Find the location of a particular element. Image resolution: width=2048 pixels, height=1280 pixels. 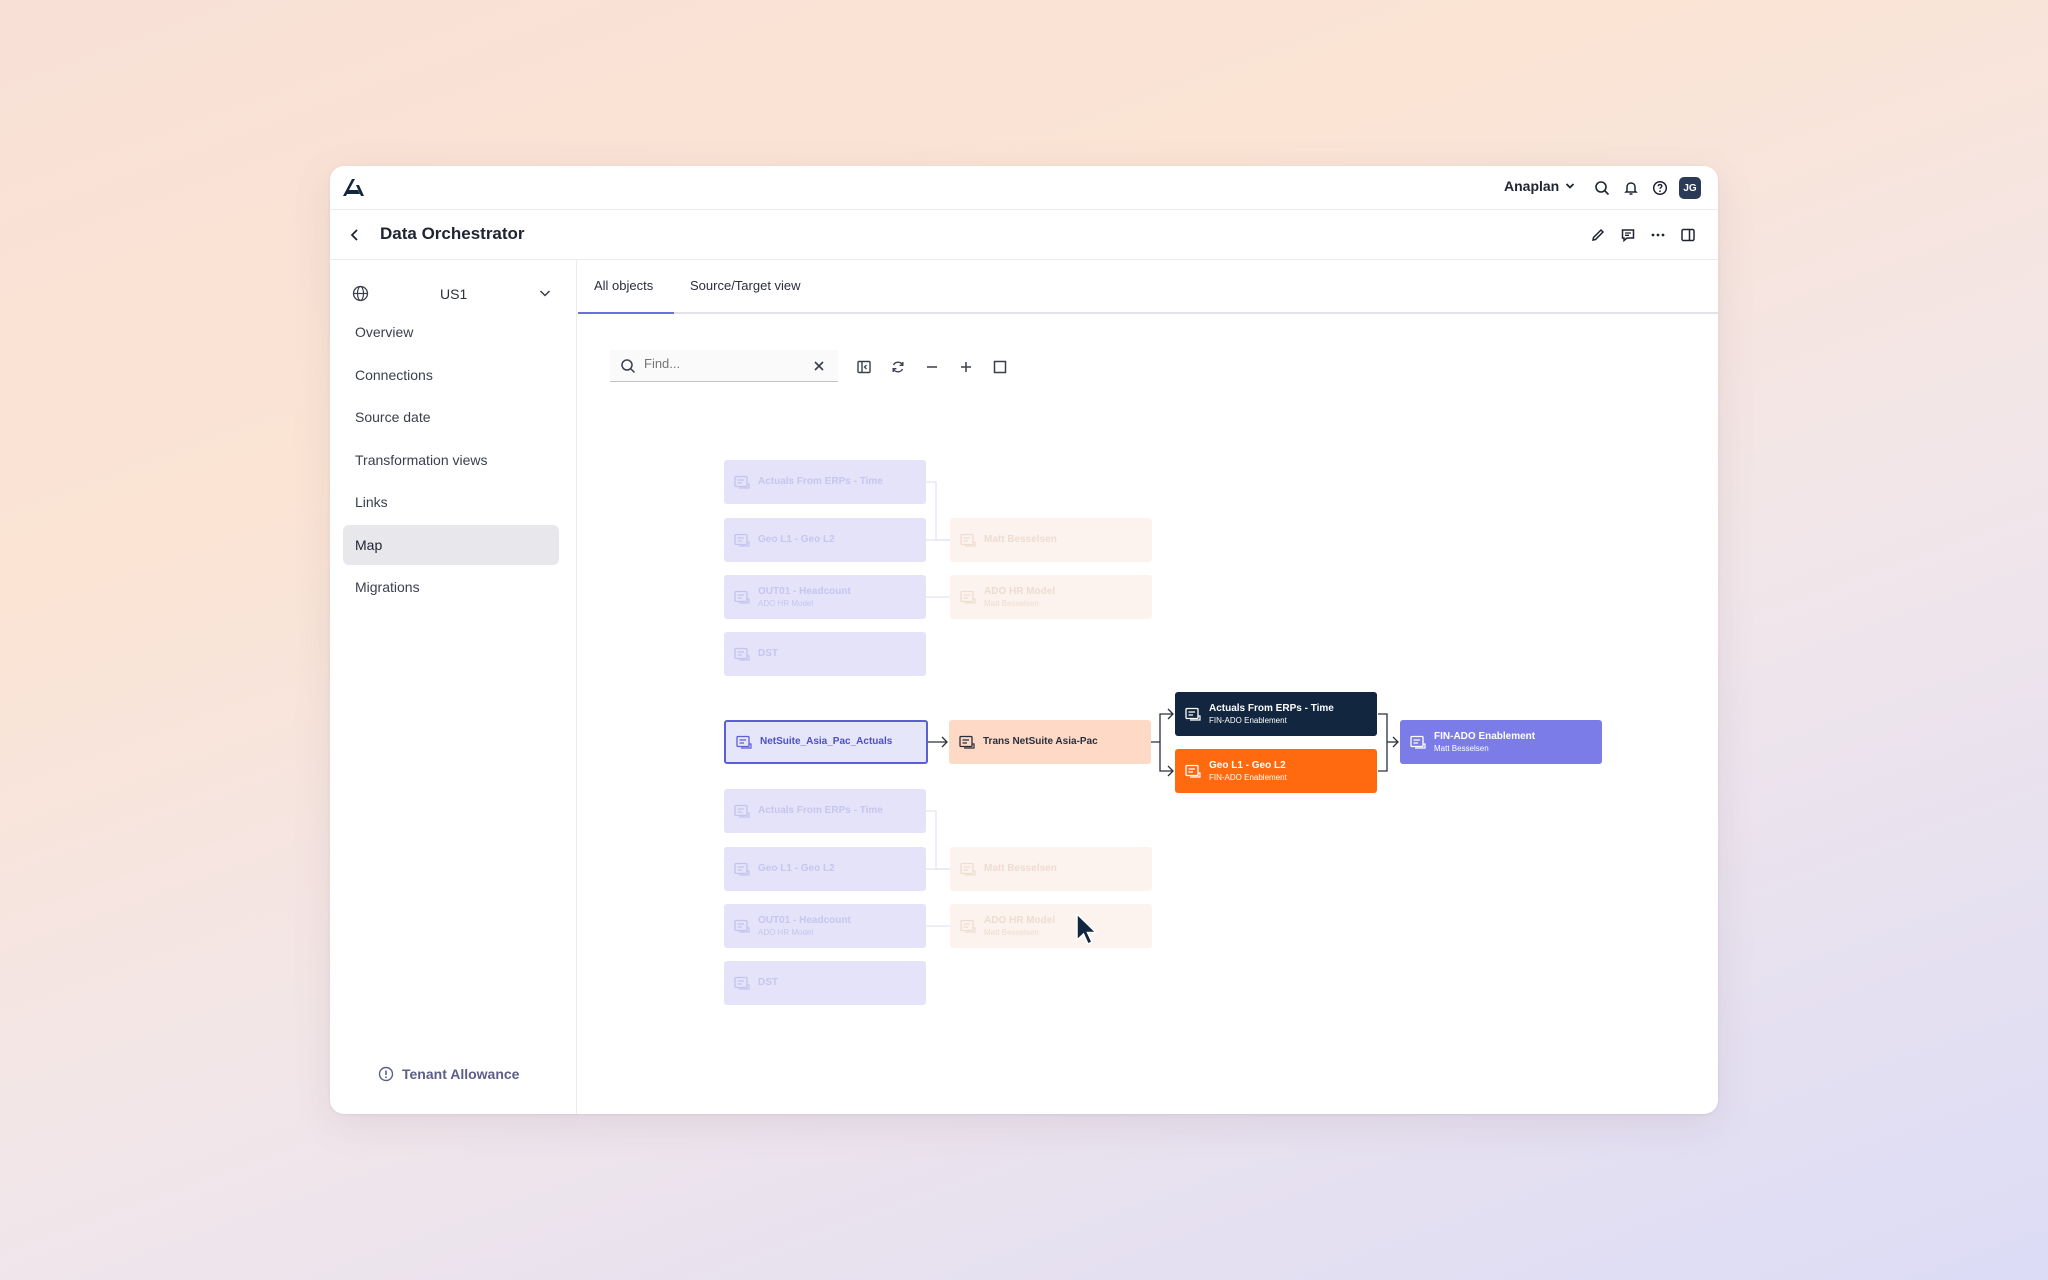

pencil-icon is located at coordinates (1597, 234).